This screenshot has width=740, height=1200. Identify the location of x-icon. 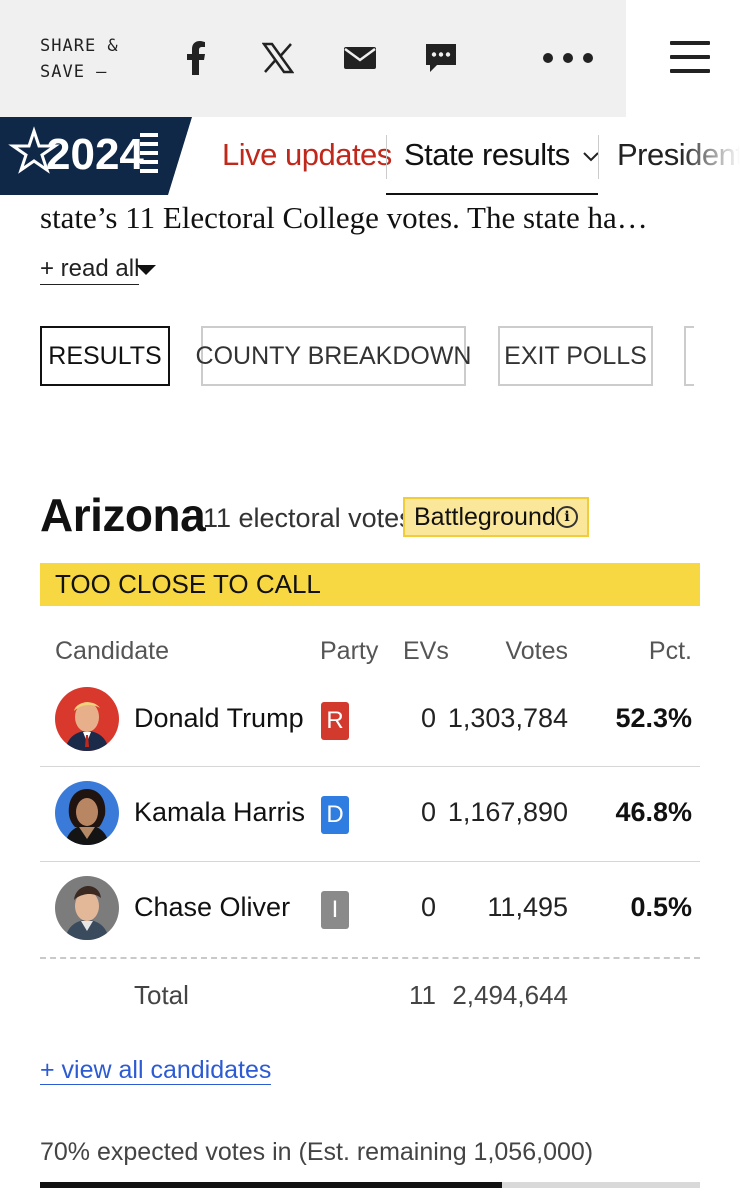
(278, 58).